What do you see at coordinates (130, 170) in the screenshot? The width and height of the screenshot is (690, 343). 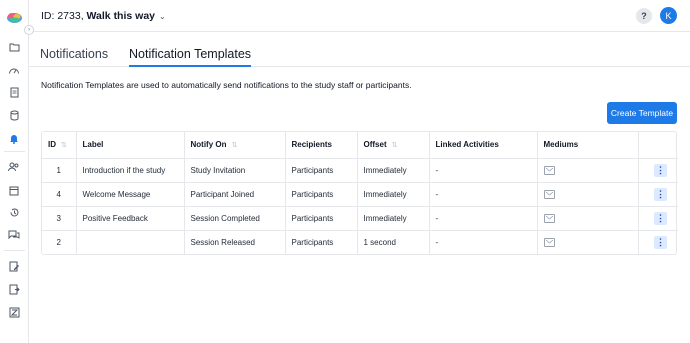 I see `cell-label: Introduction if the study` at bounding box center [130, 170].